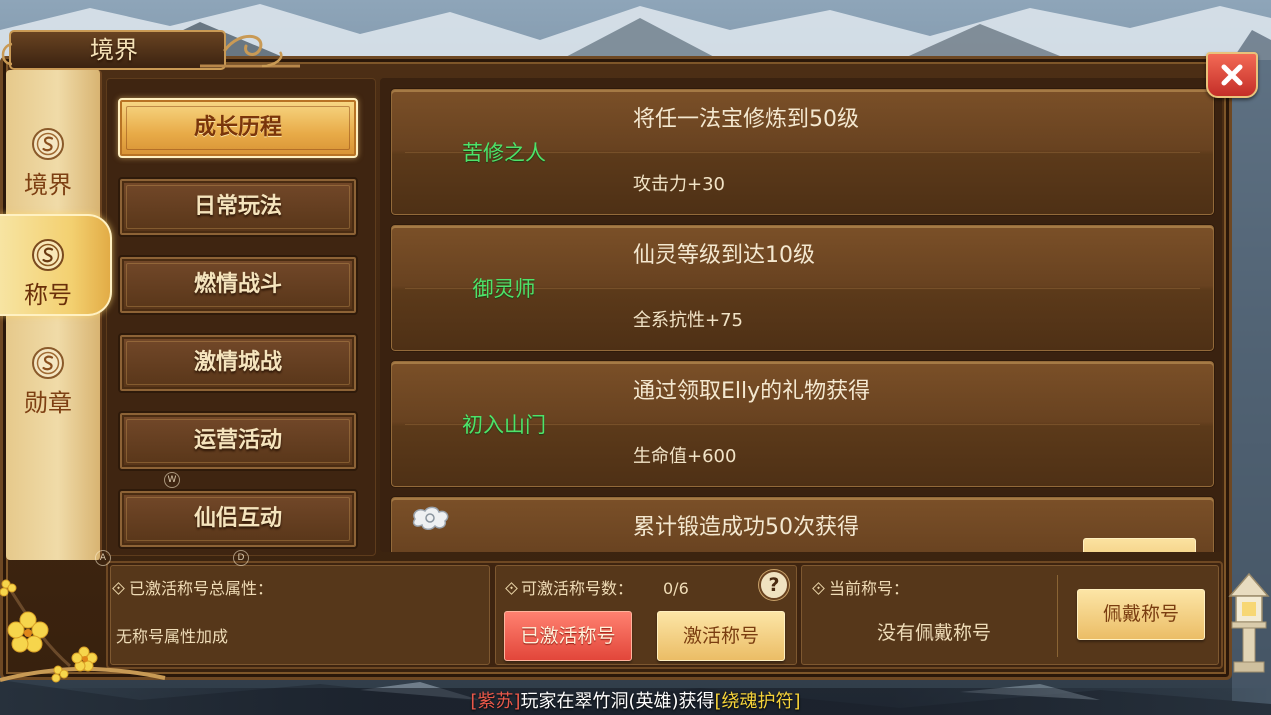  What do you see at coordinates (504, 425) in the screenshot?
I see `title-name: 初入山门` at bounding box center [504, 425].